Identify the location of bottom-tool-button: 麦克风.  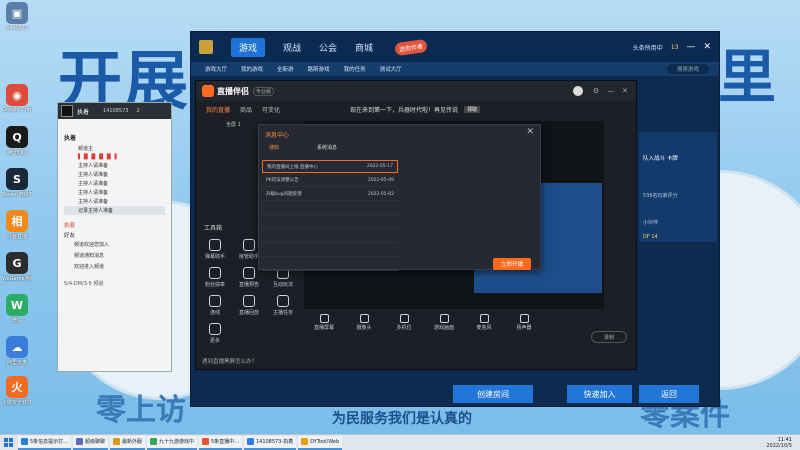
(484, 322).